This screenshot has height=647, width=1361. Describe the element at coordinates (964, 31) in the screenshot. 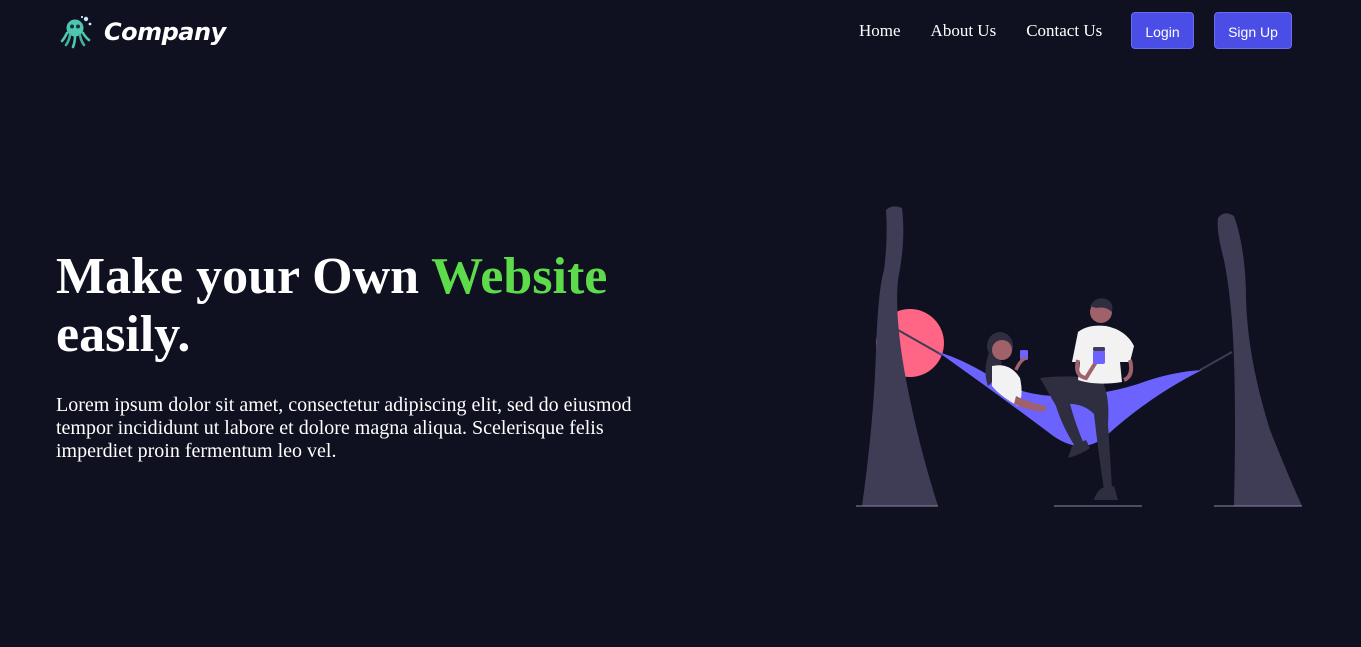

I see `nav-link-about-us: About Us` at that location.